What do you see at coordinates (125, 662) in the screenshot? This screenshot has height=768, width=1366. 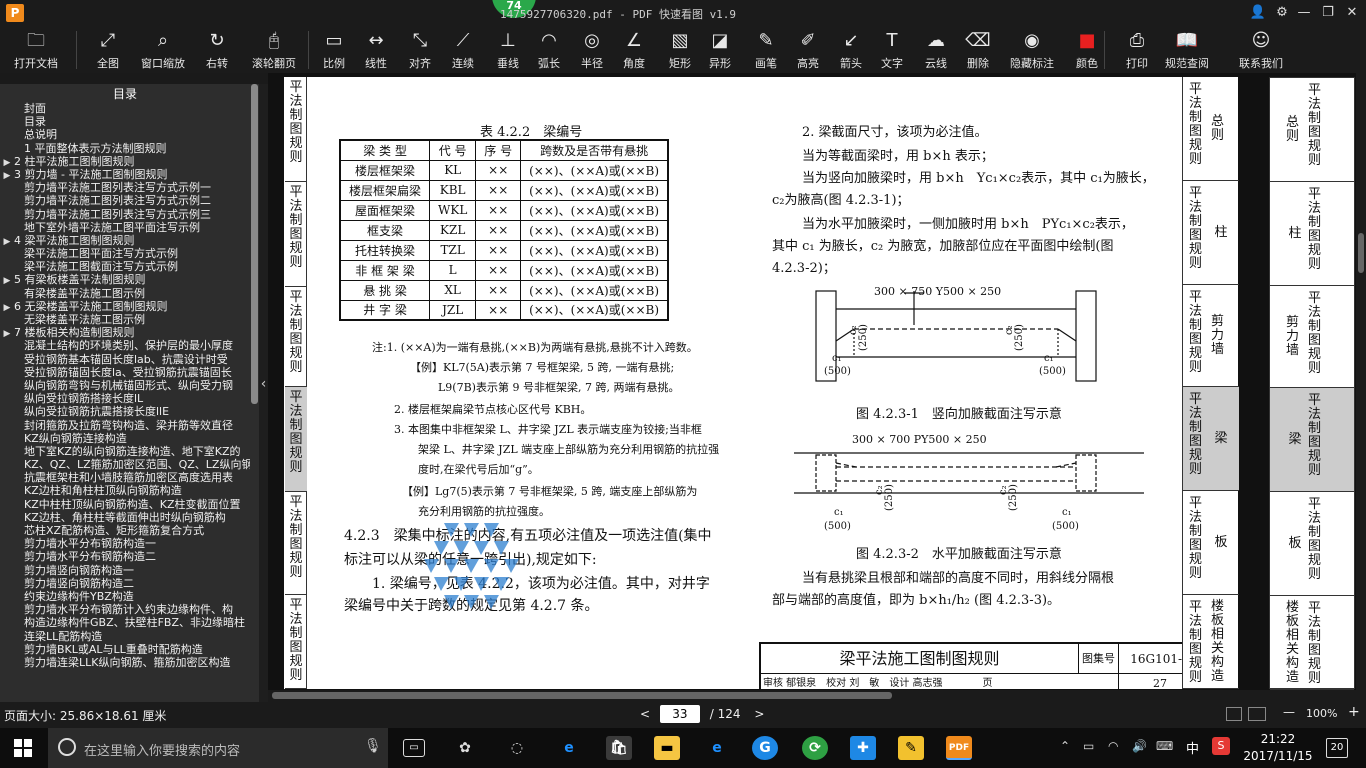 I see `outline-item: 剪力墙连梁LLK纵向钢筋、箍筋加密区构造` at bounding box center [125, 662].